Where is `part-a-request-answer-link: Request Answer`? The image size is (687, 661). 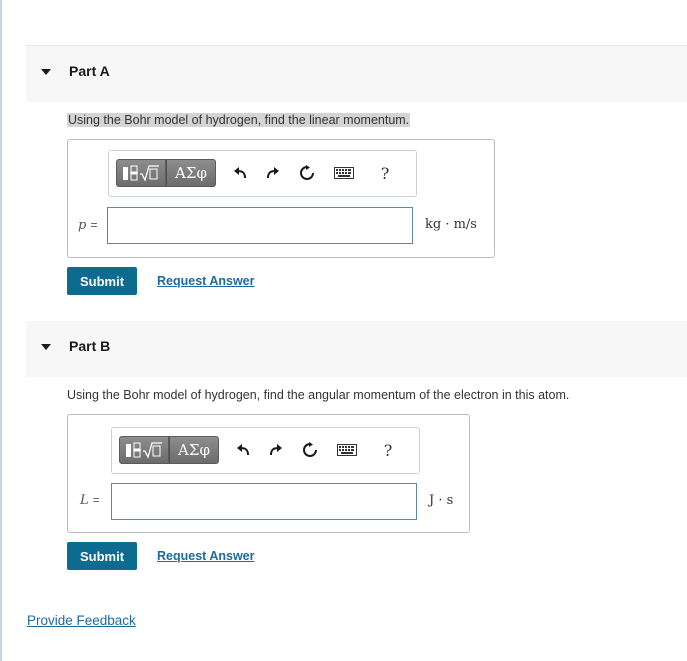
part-a-request-answer-link: Request Answer is located at coordinates (205, 281).